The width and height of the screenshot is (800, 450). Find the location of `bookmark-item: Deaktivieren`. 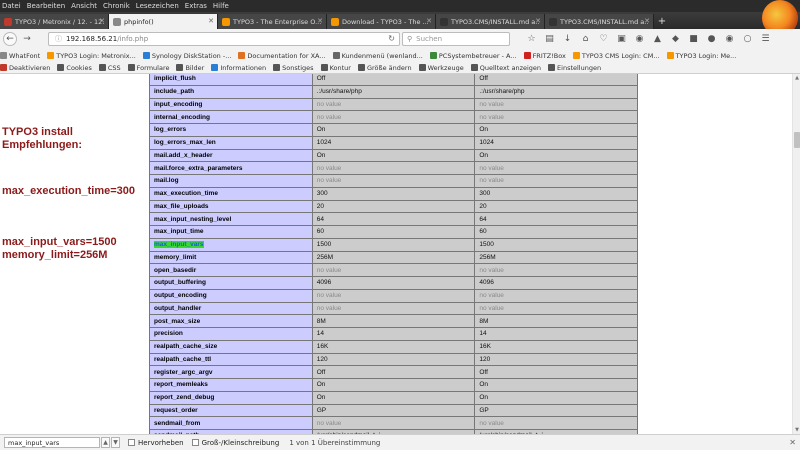

bookmark-item: Deaktivieren is located at coordinates (25, 68).